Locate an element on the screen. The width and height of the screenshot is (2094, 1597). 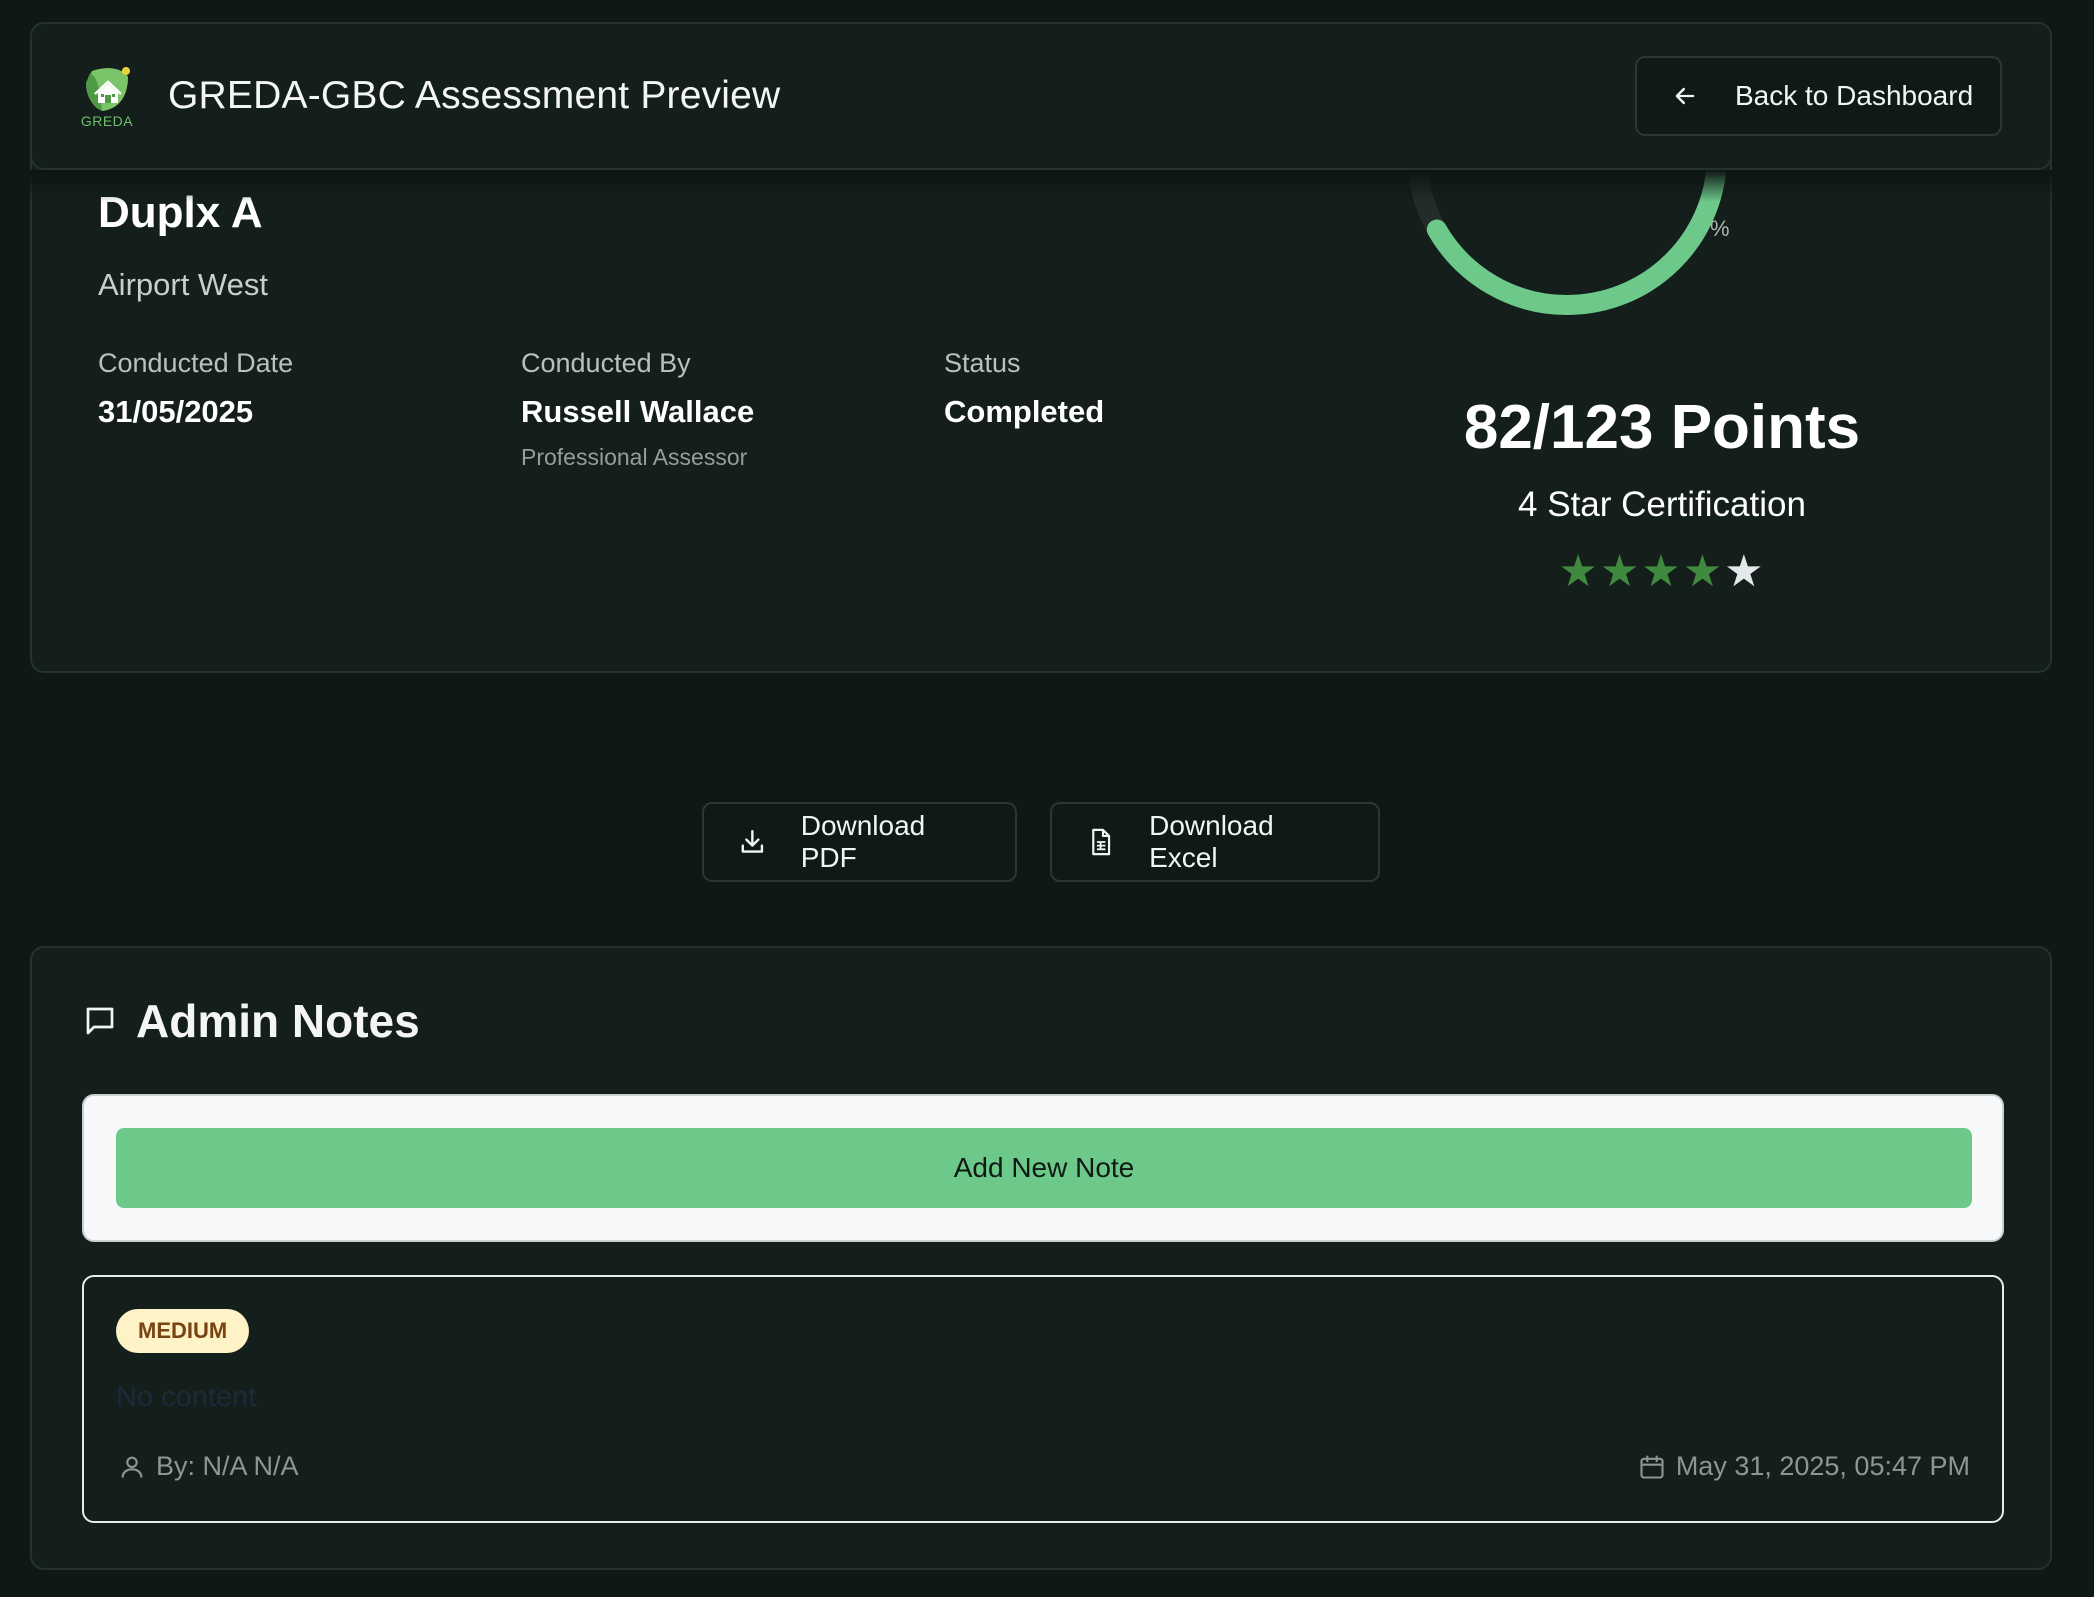
star-empty-icon: ★ is located at coordinates (1745, 571).